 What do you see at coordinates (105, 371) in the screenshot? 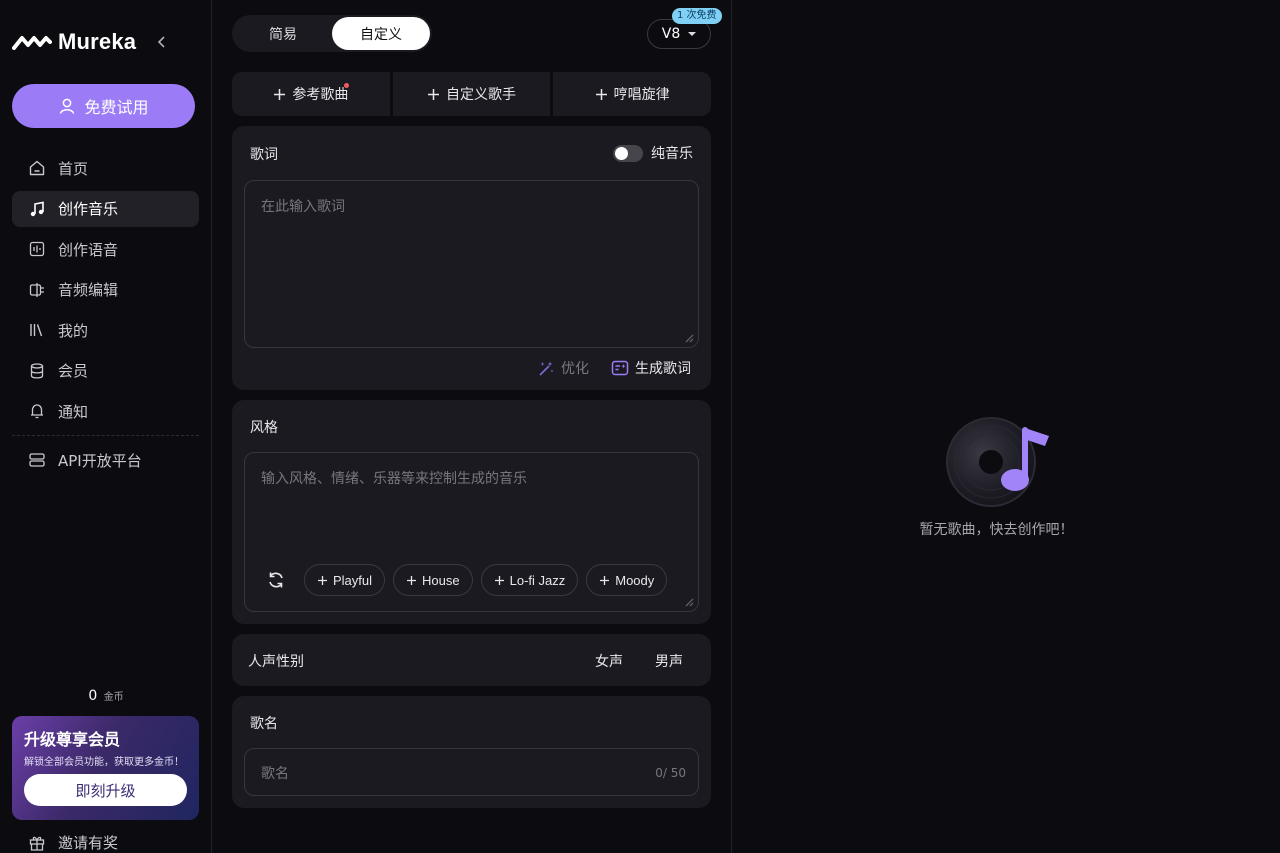
I see `sidebar-item-membership: 会员` at bounding box center [105, 371].